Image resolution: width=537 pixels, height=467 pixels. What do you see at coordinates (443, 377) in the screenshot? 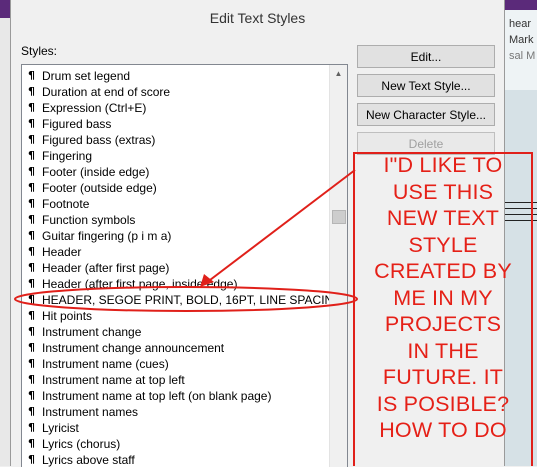
I see `annotation-text-line: FUTURE. IT` at bounding box center [443, 377].